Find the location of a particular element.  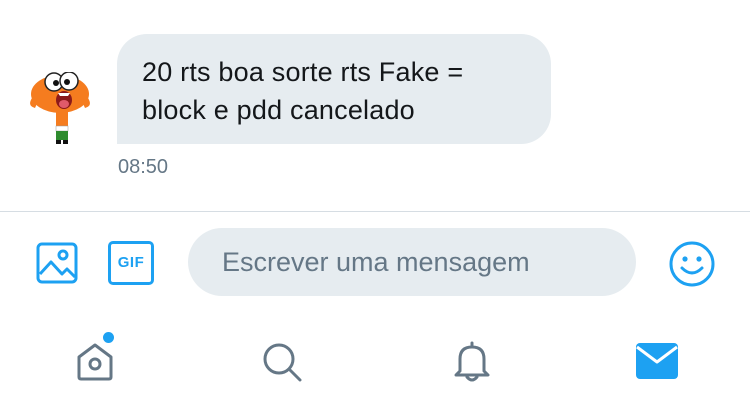

home-icon is located at coordinates (95, 362).